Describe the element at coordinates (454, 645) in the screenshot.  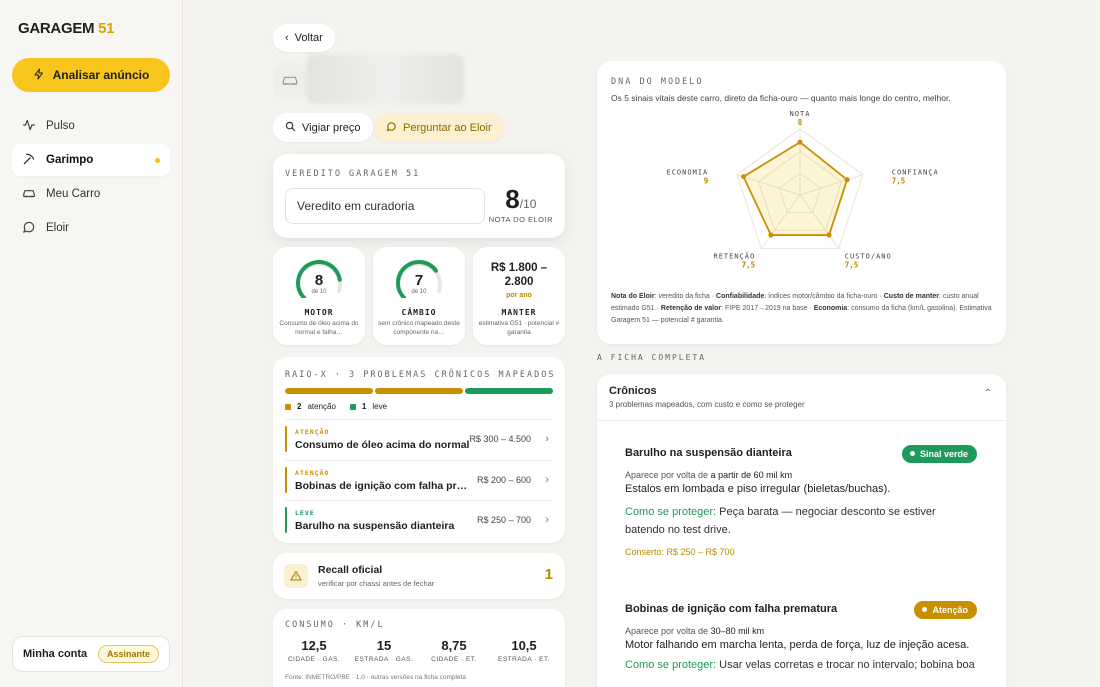
I see `consumption-value: 8,75` at that location.